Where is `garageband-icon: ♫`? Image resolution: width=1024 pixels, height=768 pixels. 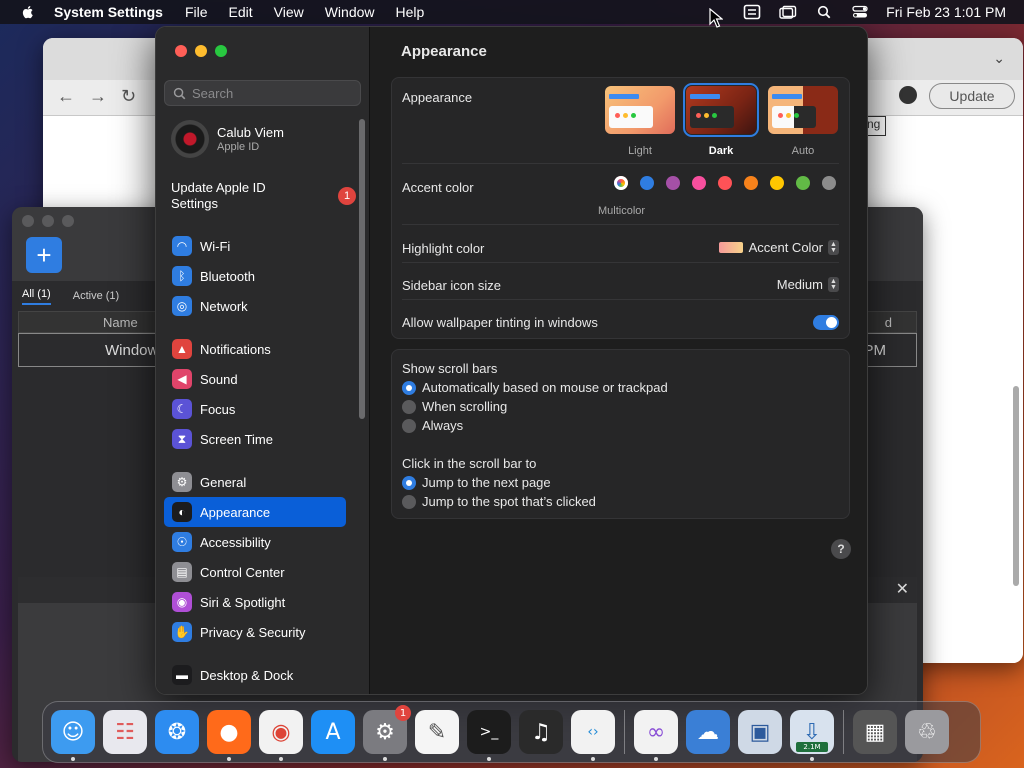
garageband-icon: ♫ is located at coordinates (541, 732).